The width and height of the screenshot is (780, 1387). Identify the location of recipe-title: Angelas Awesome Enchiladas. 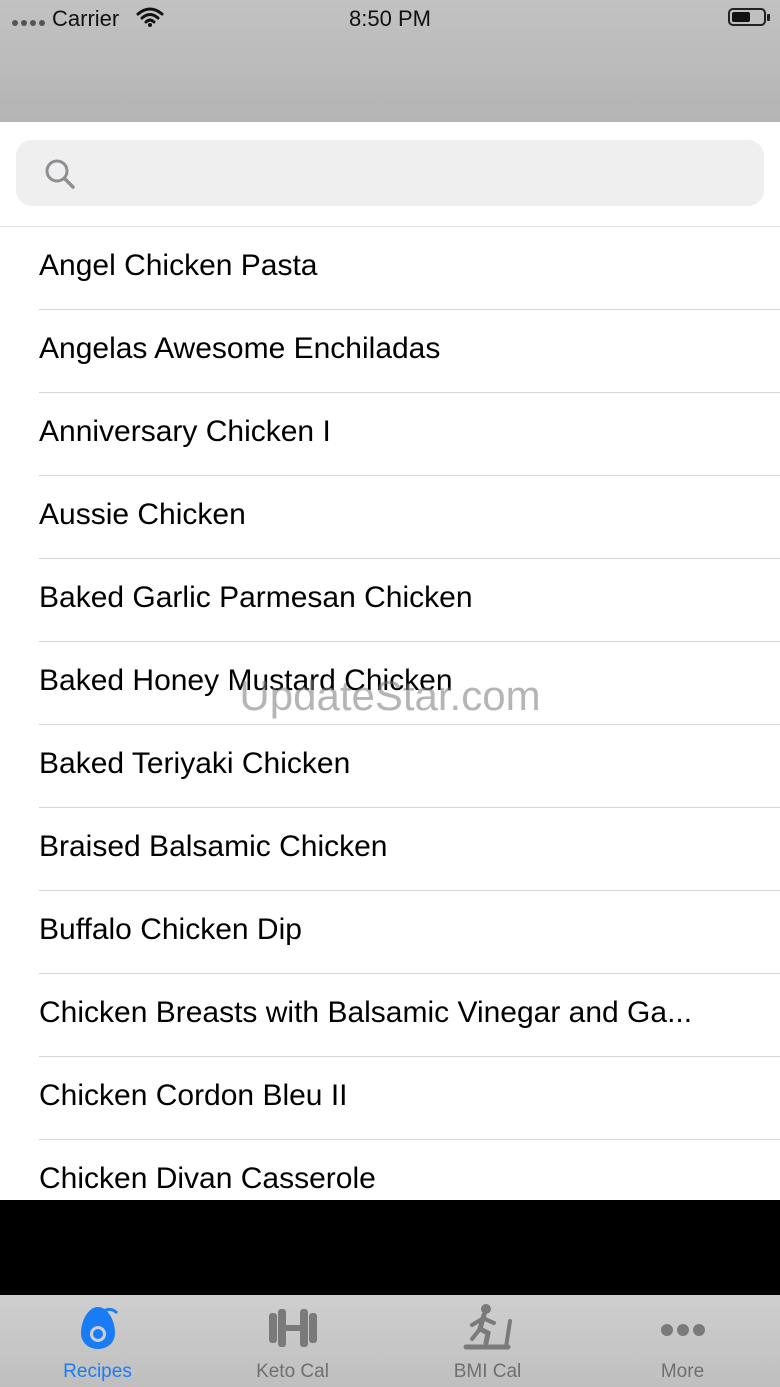
(240, 348).